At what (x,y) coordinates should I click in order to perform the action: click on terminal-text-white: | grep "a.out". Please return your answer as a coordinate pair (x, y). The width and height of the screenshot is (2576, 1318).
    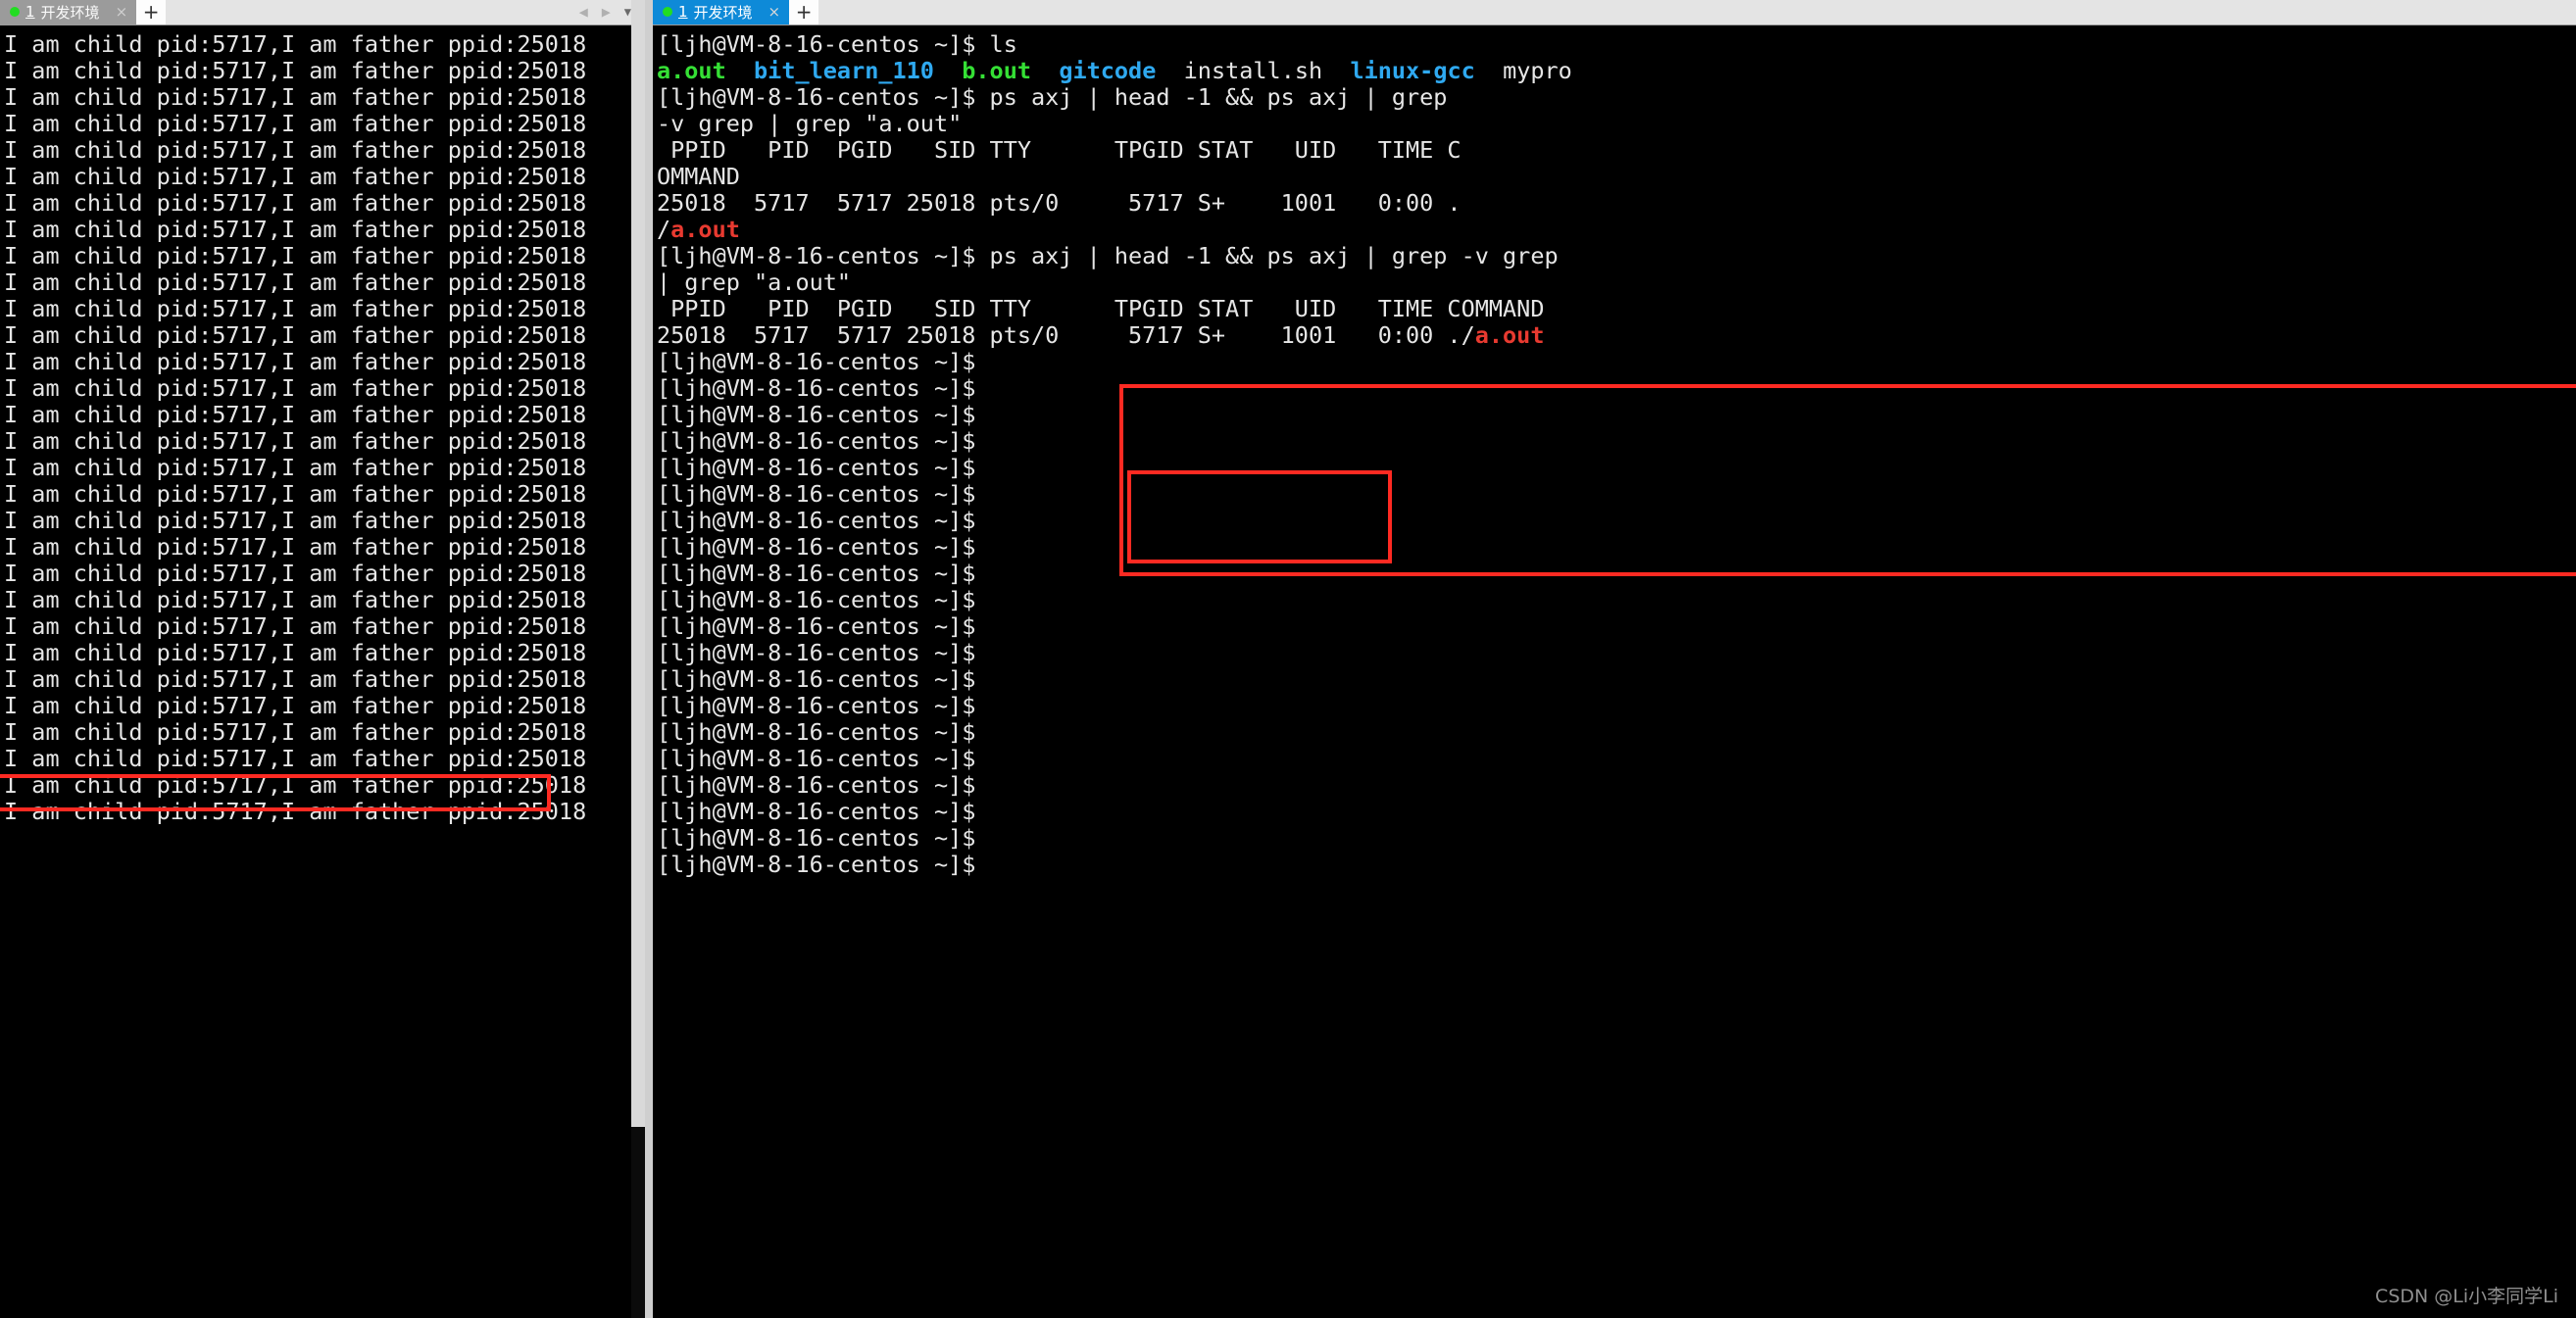
    Looking at the image, I should click on (754, 282).